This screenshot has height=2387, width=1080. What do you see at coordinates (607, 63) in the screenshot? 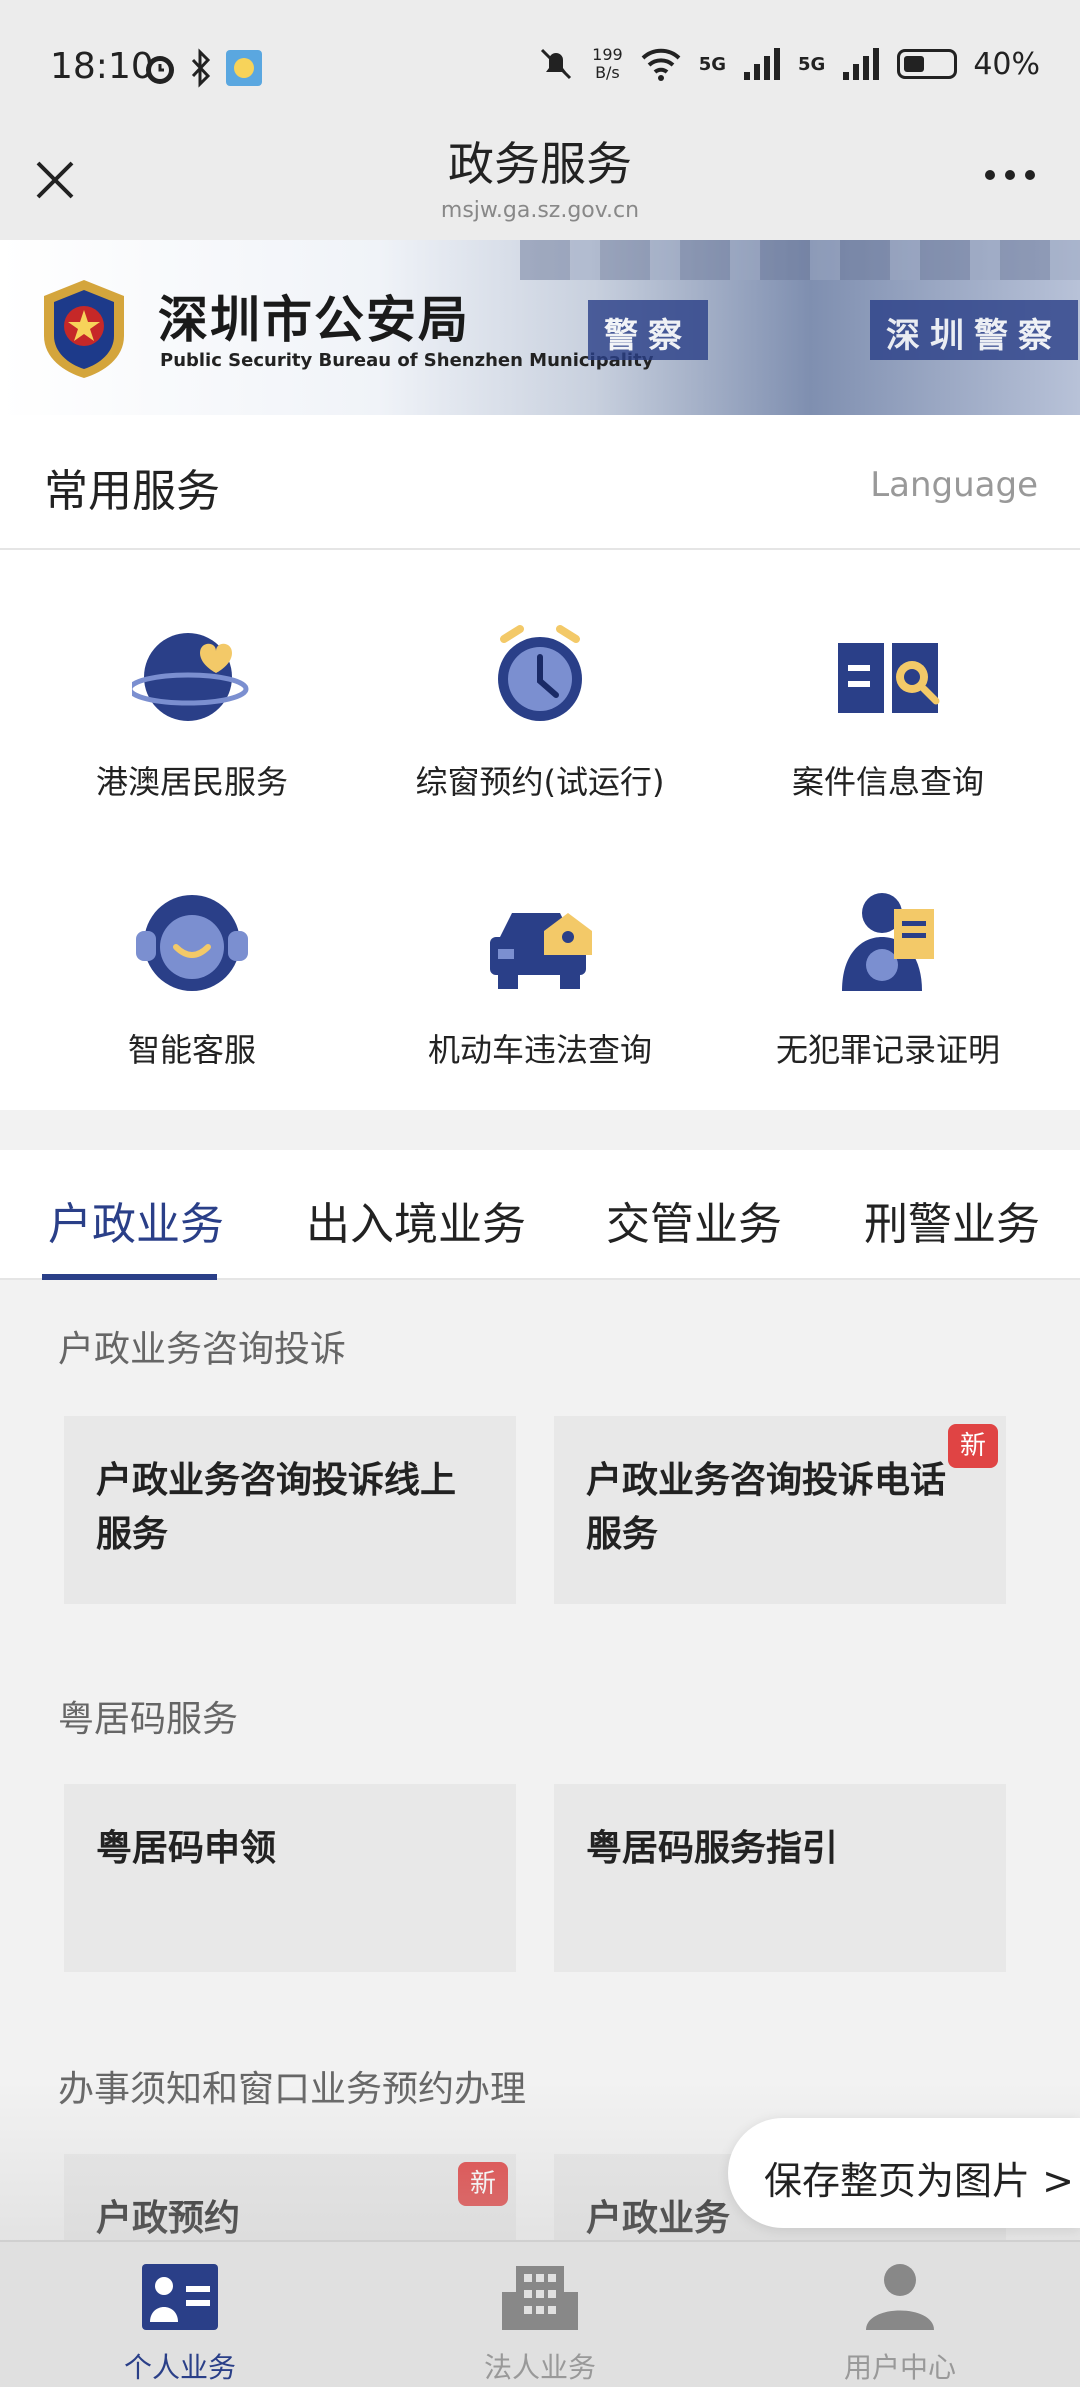
I see `net-speed: 199 B/s` at bounding box center [607, 63].